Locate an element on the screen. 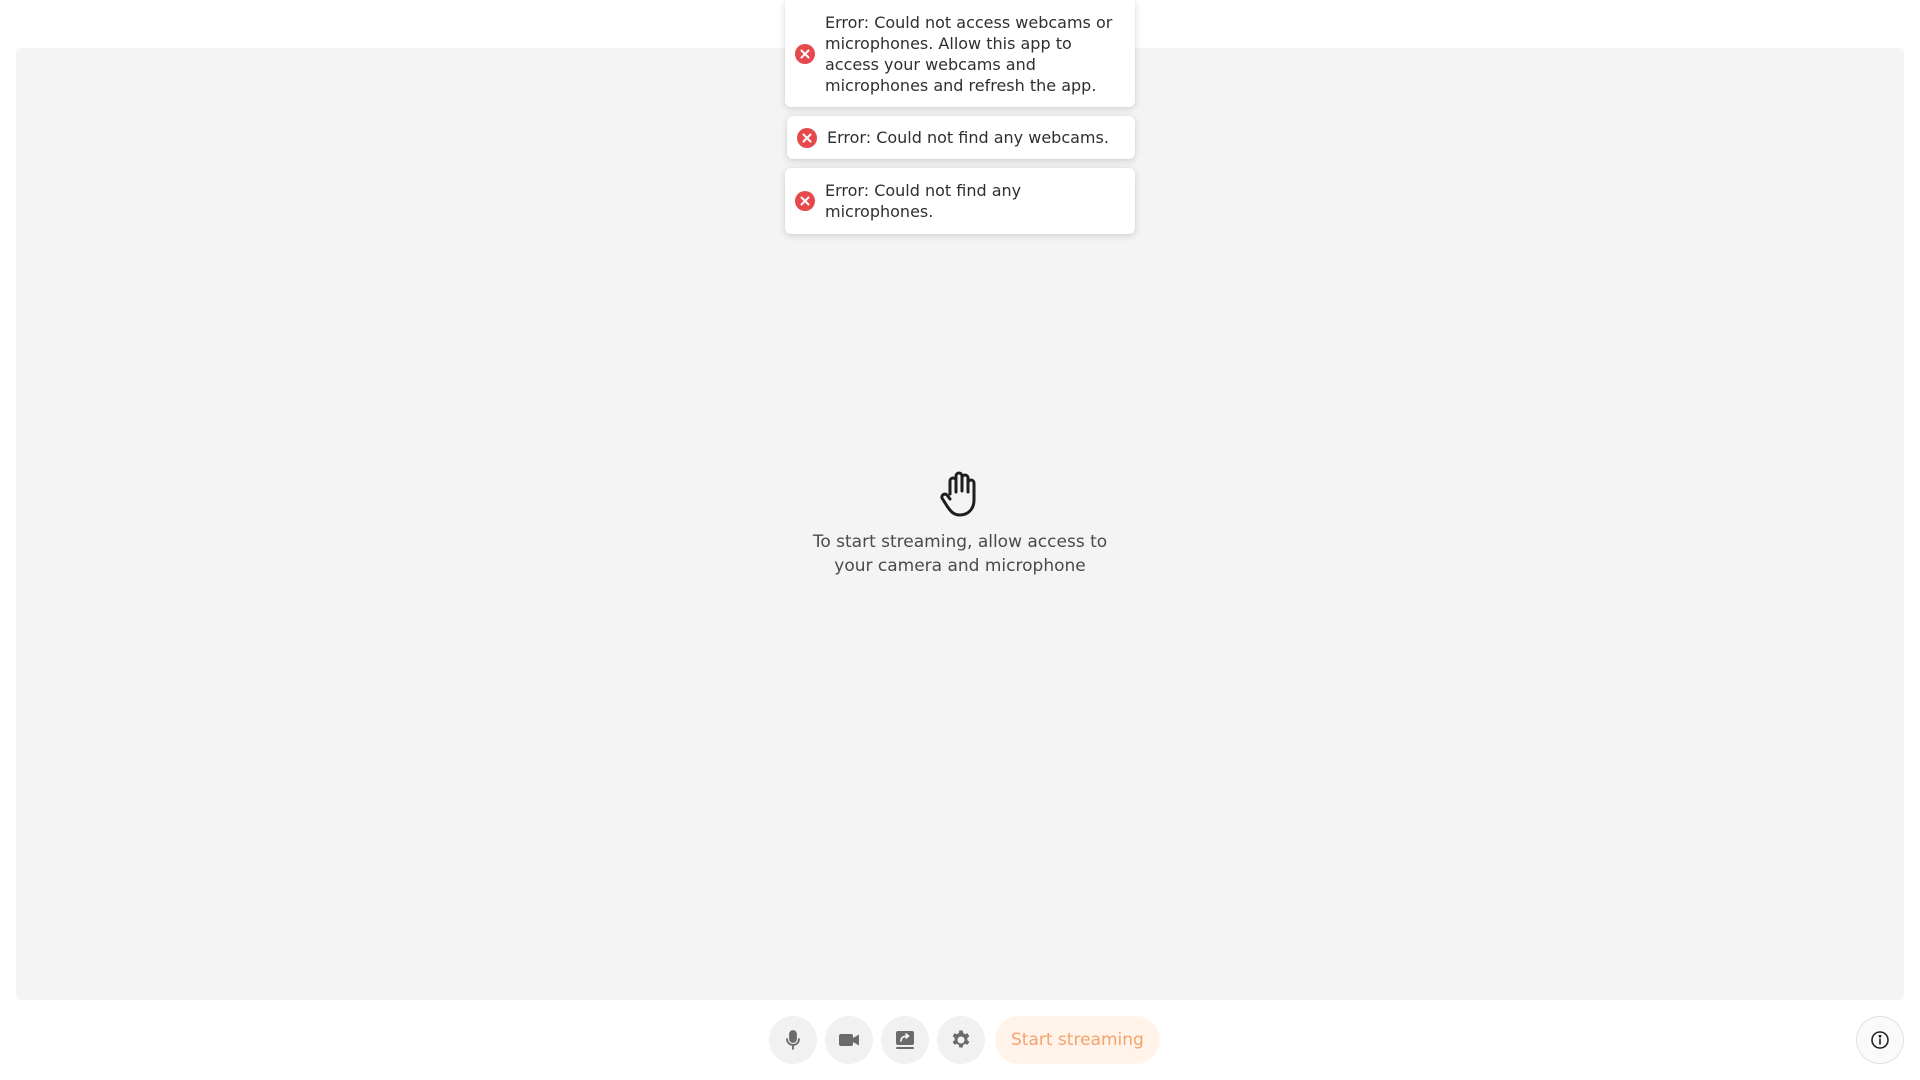 This screenshot has height=1080, width=1920. error-toast: Error: Could not find any webcams. is located at coordinates (961, 137).